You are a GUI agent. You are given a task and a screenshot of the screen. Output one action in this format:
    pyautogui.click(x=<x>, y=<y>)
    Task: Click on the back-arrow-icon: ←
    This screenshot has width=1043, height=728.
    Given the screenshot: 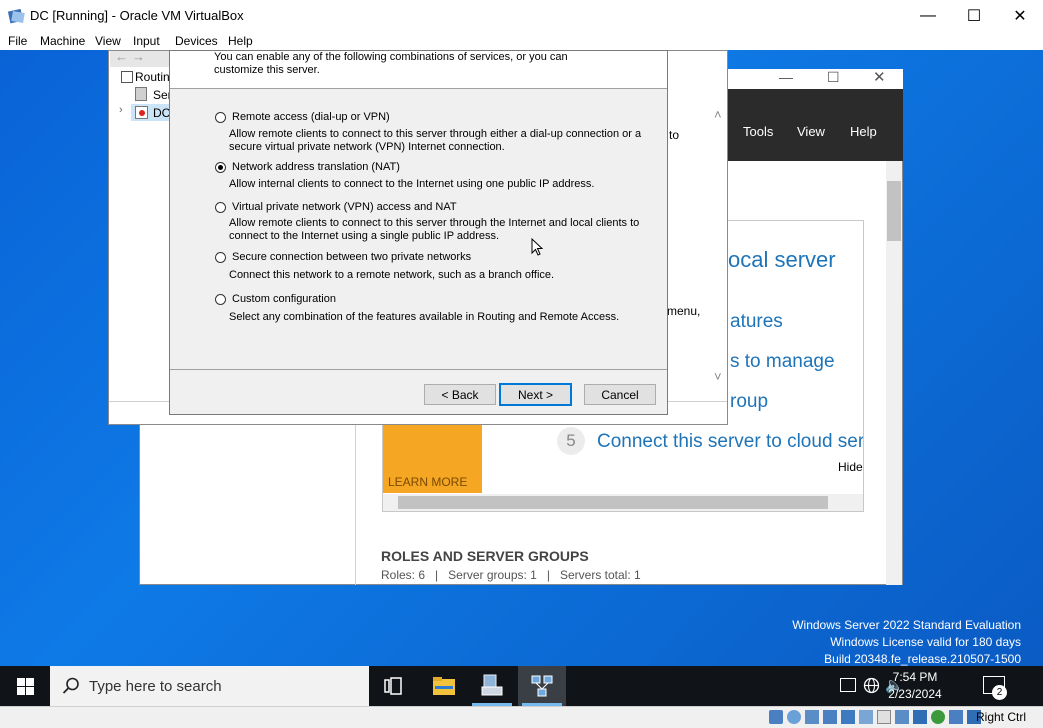 What is the action you would take?
    pyautogui.click(x=121, y=57)
    